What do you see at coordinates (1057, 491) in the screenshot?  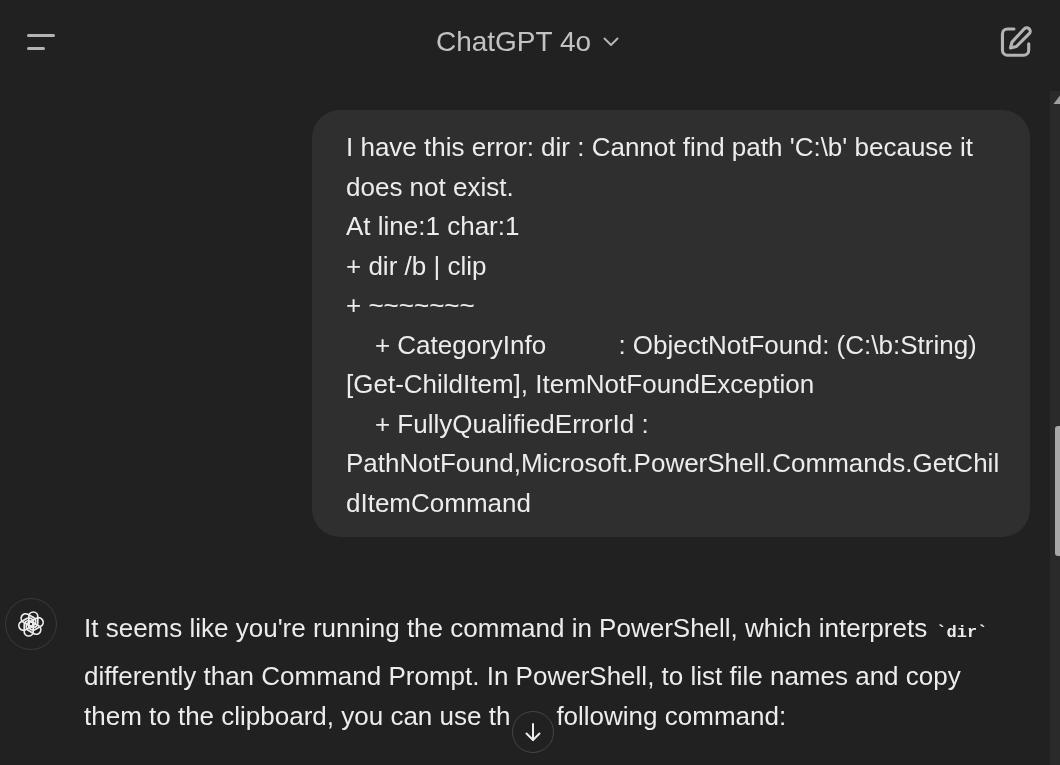 I see `scrollbar-thumb` at bounding box center [1057, 491].